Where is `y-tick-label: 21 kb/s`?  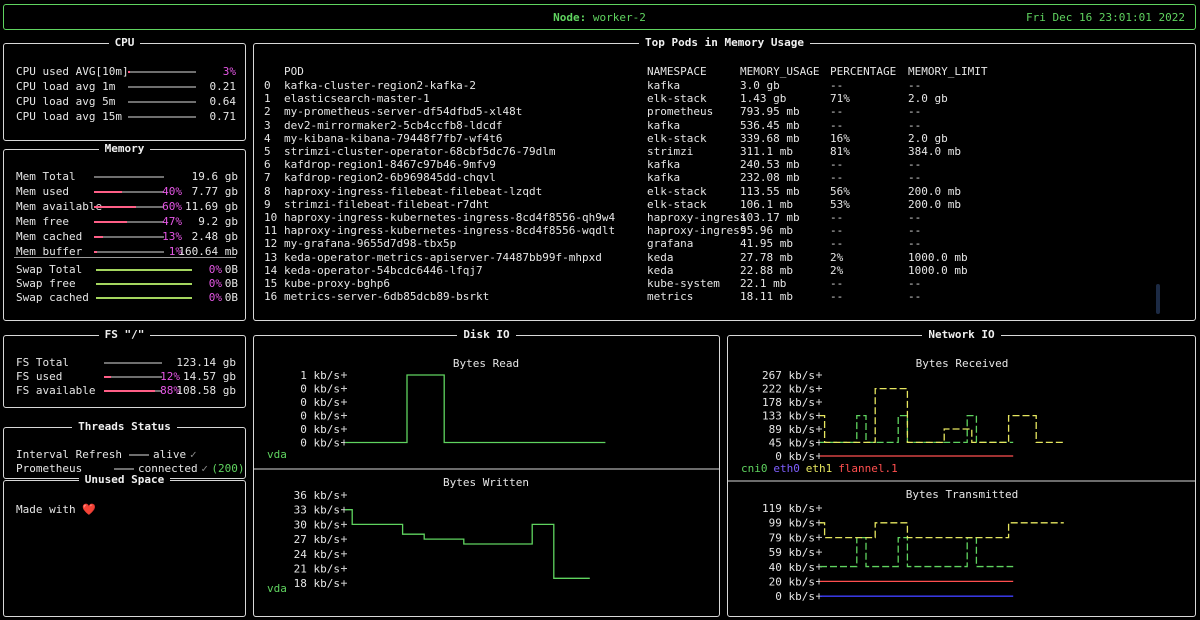 y-tick-label: 21 kb/s is located at coordinates (317, 569).